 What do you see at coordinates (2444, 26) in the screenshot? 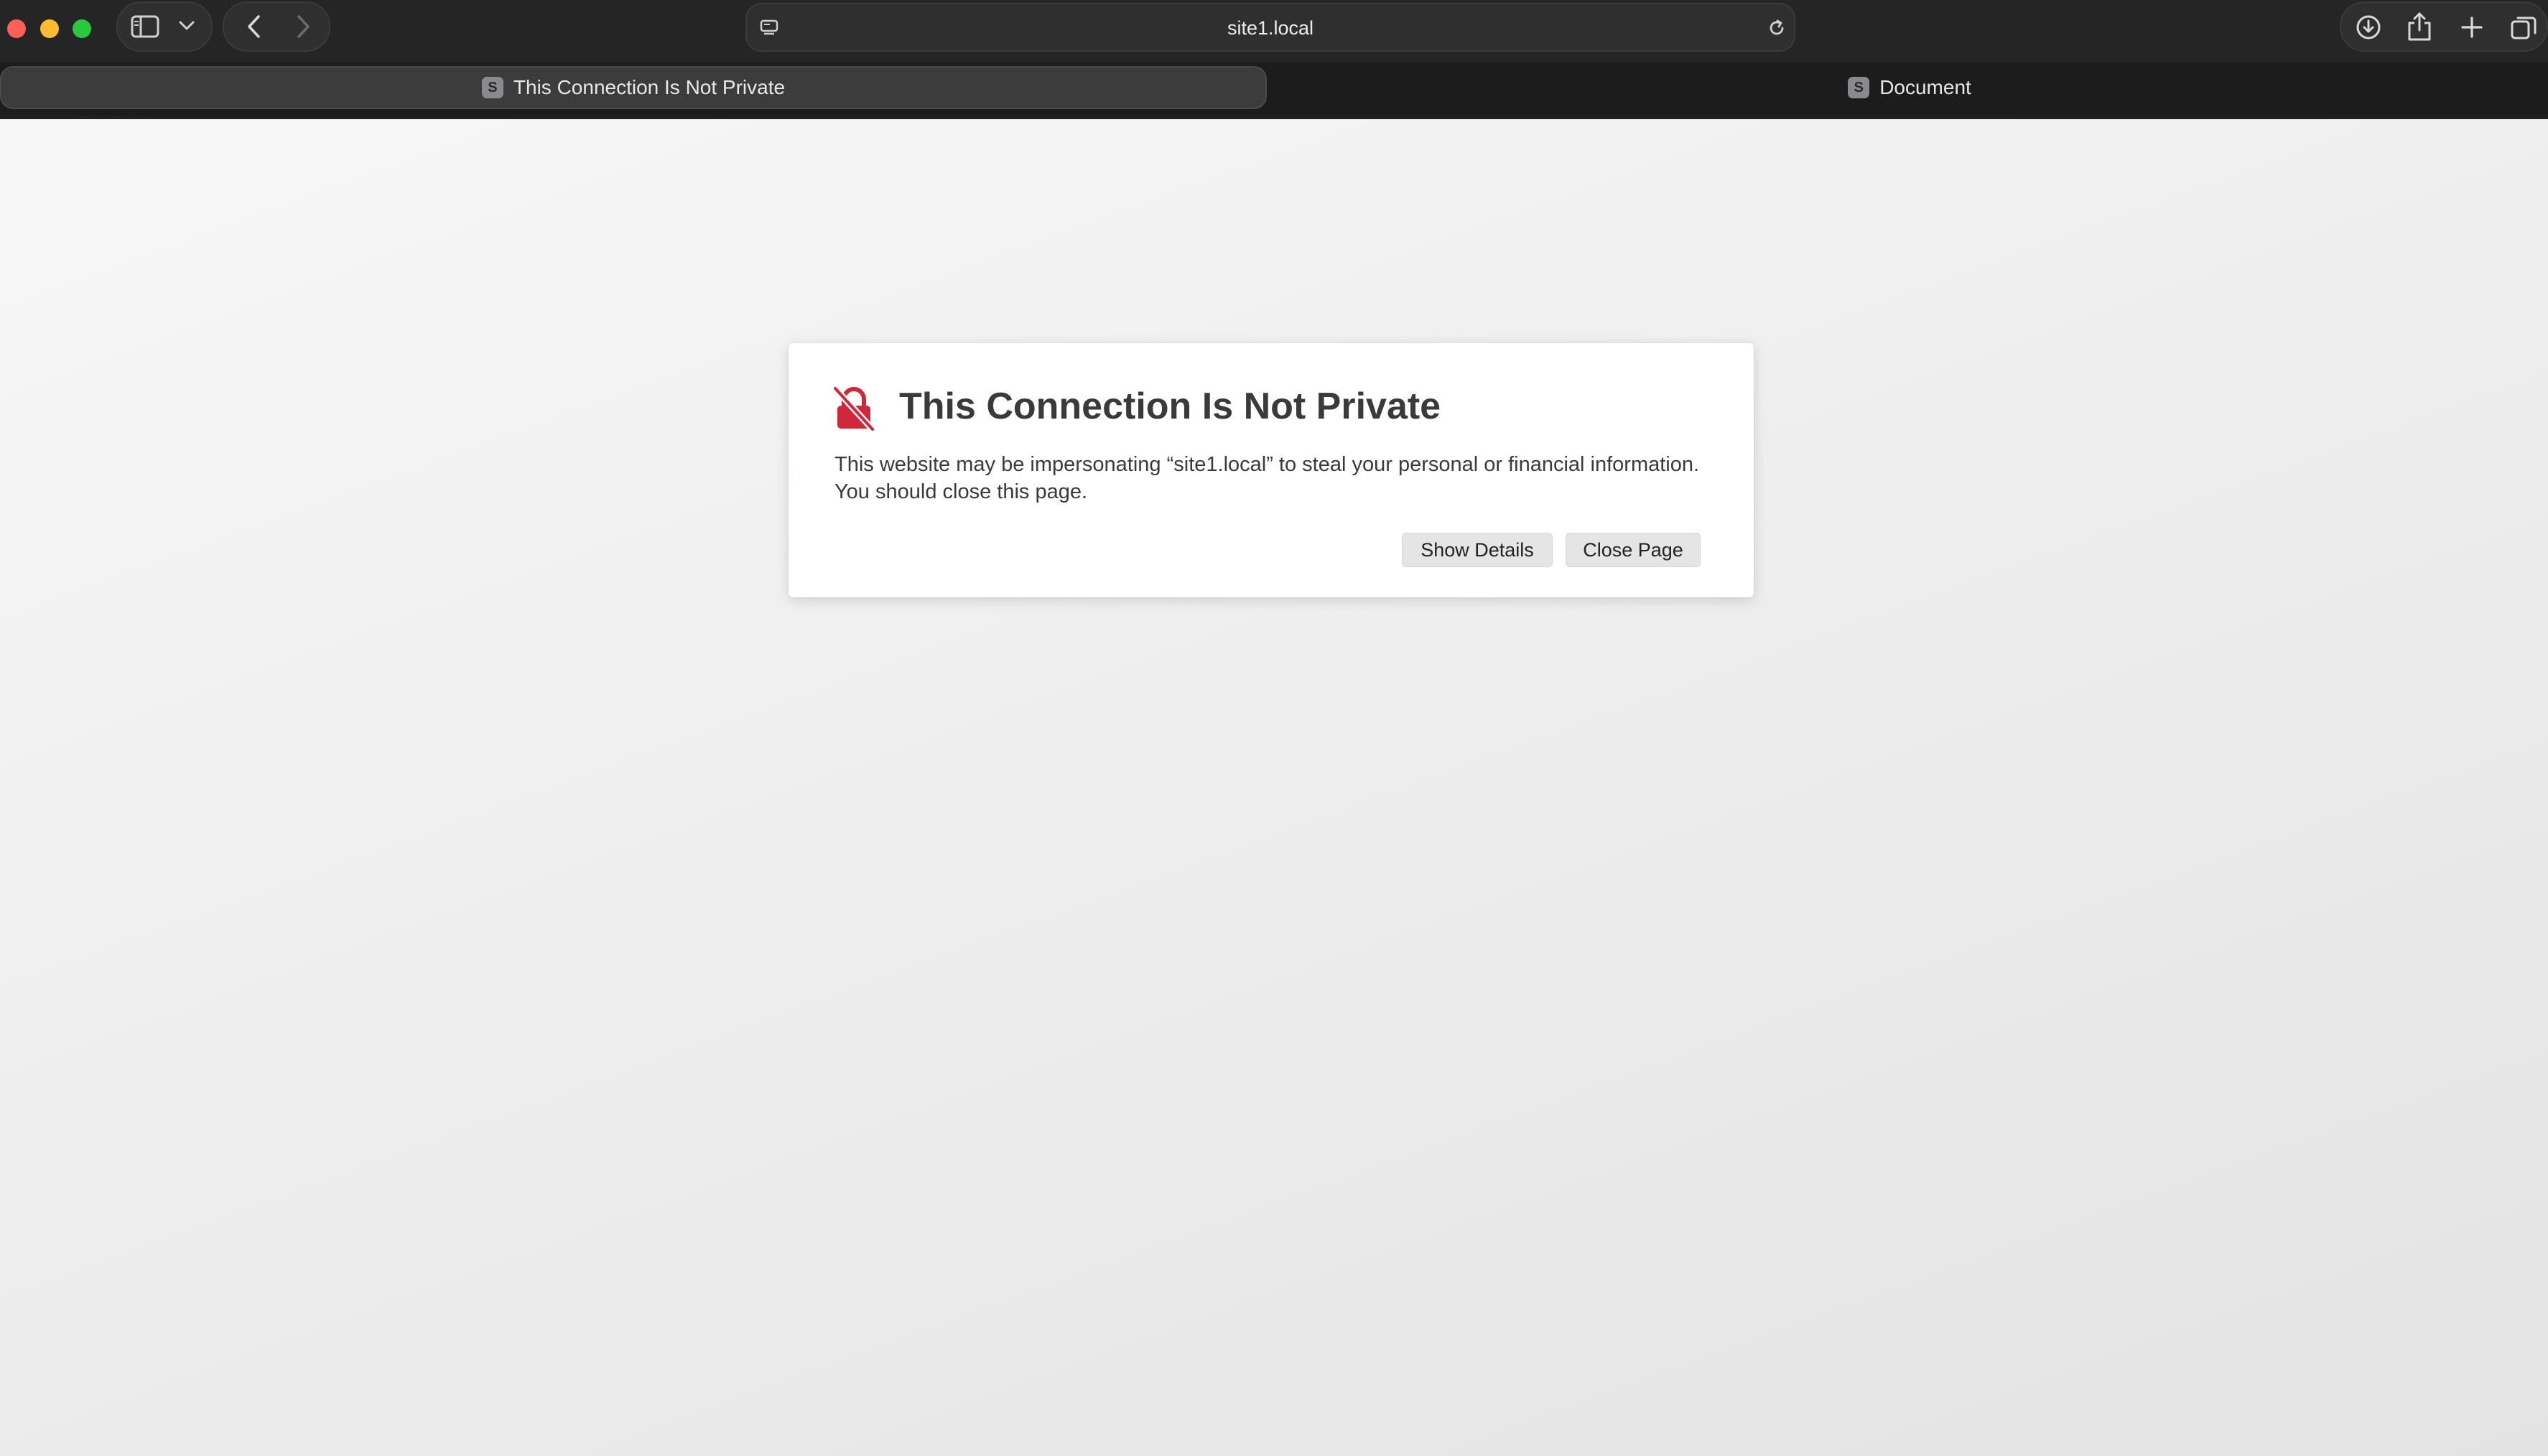
I see `right-tools-group` at bounding box center [2444, 26].